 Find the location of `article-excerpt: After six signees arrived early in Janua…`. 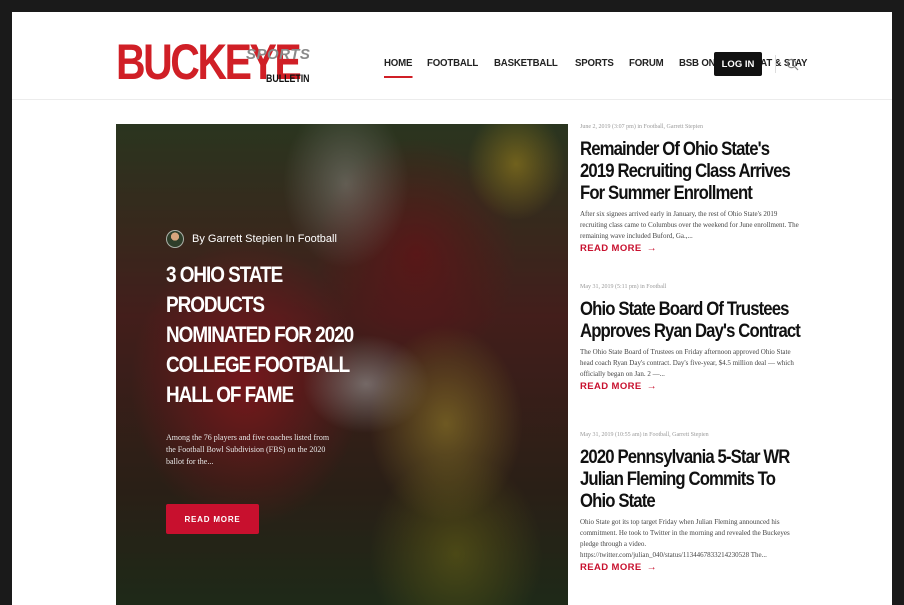

article-excerpt: After six signees arrived early in Janua… is located at coordinates (689, 225).